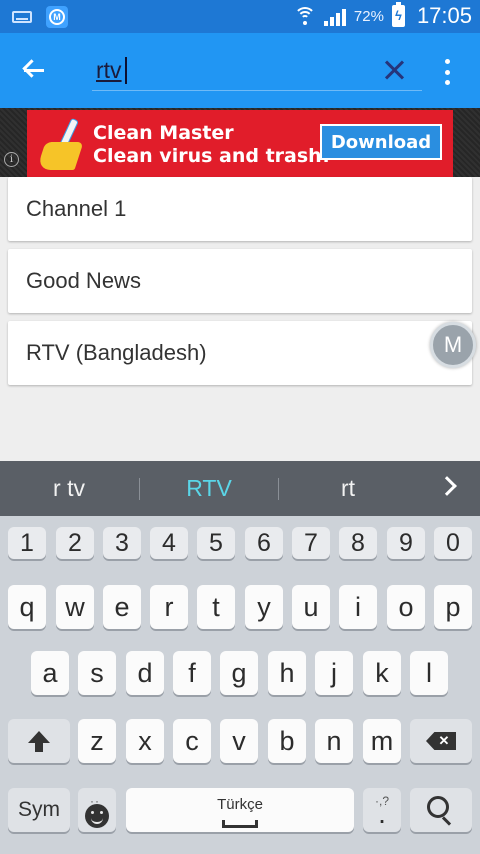  Describe the element at coordinates (69, 488) in the screenshot. I see `suggestion-item: r tv` at that location.